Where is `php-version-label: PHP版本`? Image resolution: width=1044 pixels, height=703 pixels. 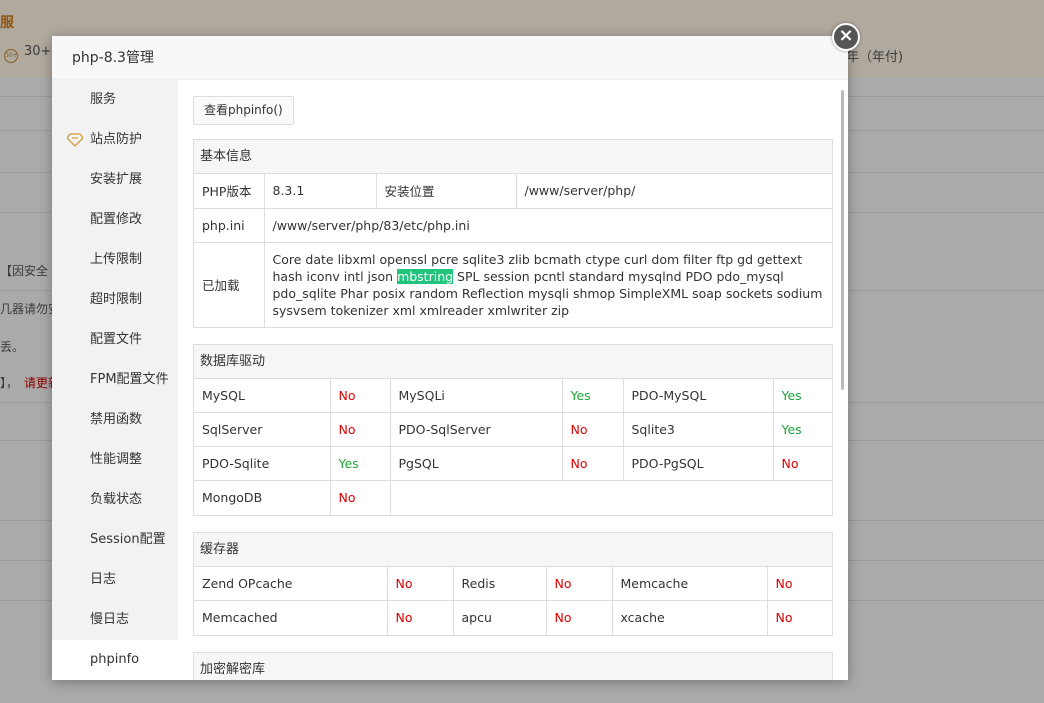 php-version-label: PHP版本 is located at coordinates (229, 191).